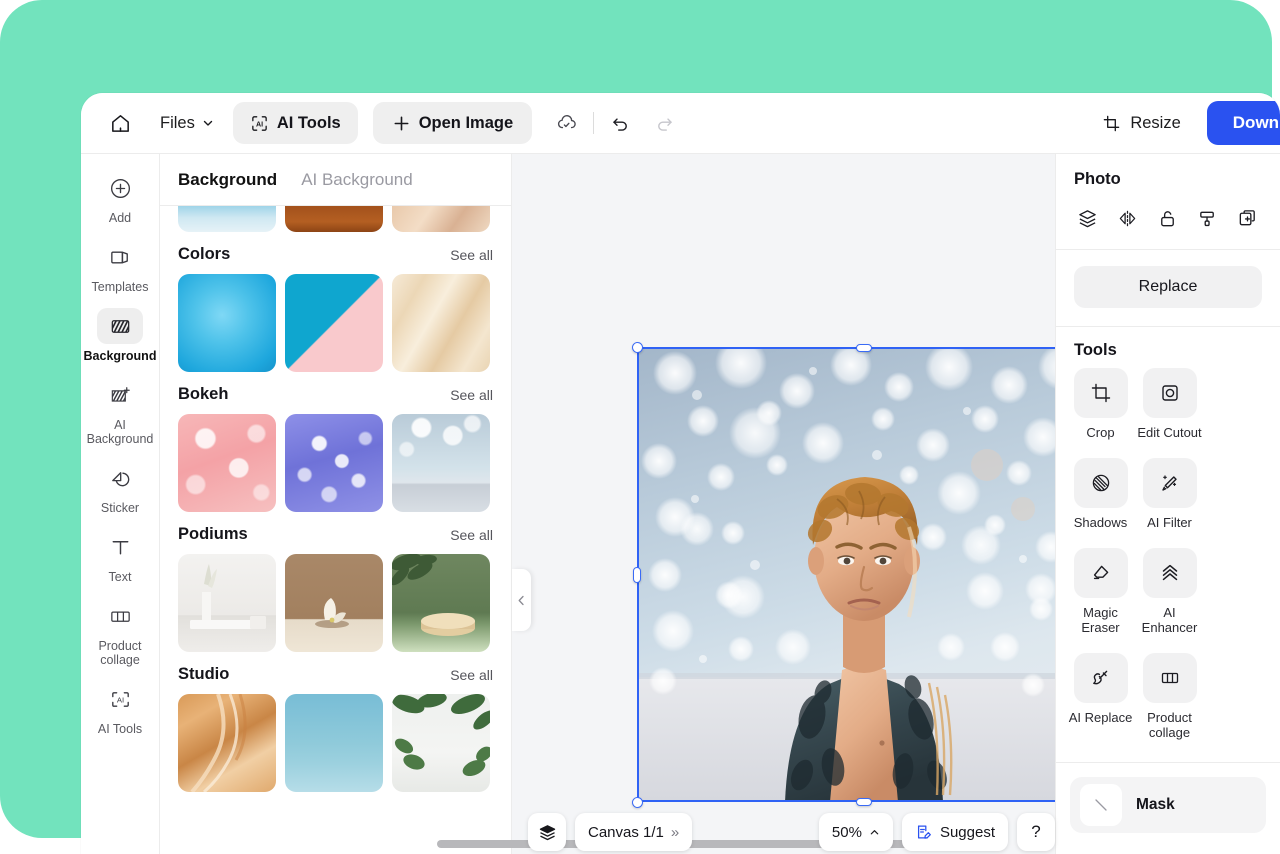 The image size is (1280, 854). Describe the element at coordinates (1100, 678) in the screenshot. I see `ai-replace-icon` at that location.